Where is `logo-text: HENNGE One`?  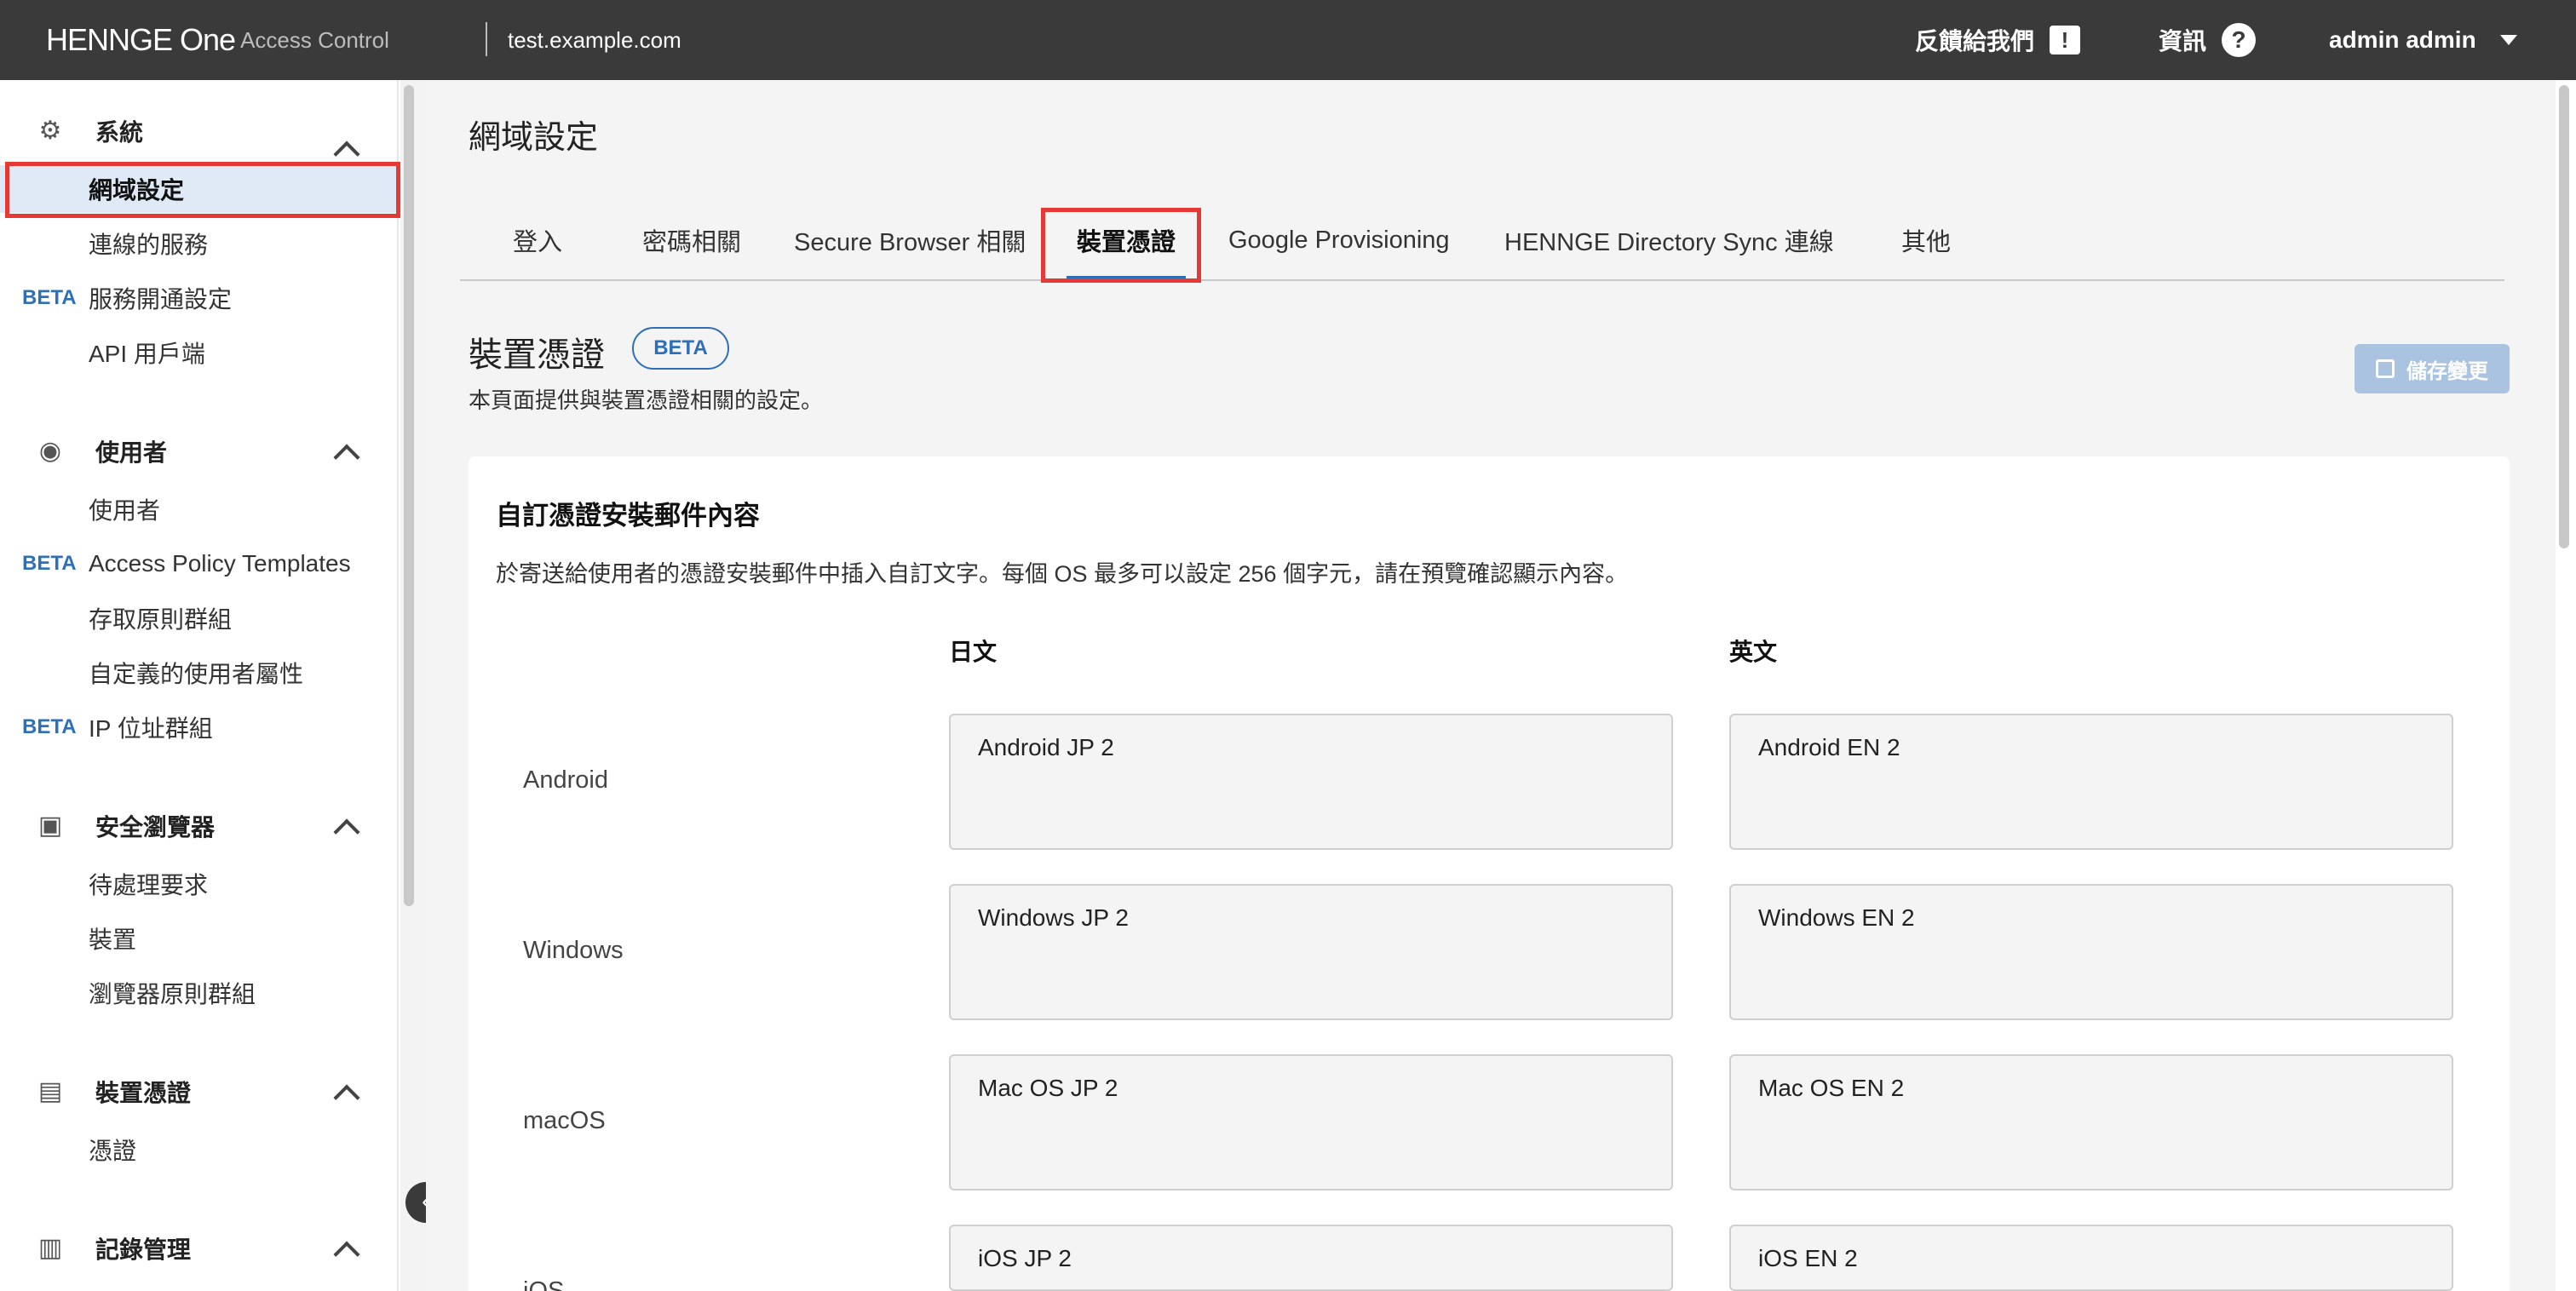 logo-text: HENNGE One is located at coordinates (141, 39).